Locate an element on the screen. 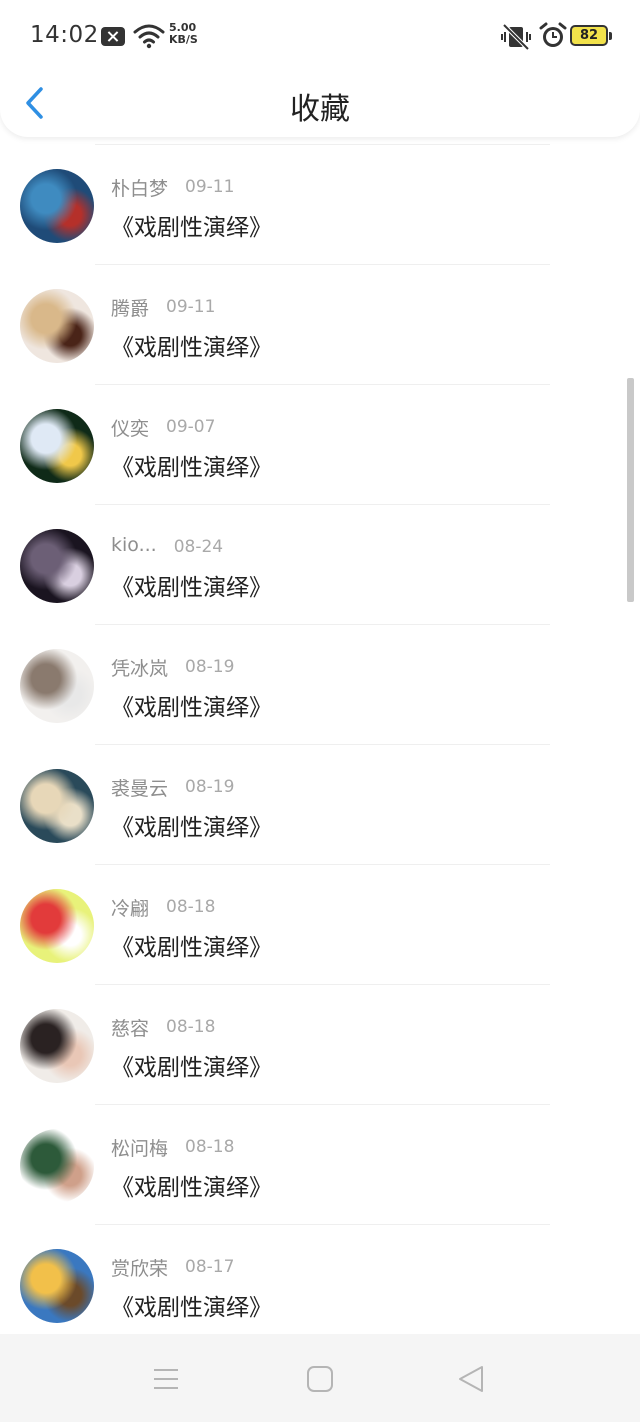 This screenshot has height=1422, width=640. user-name: 慈容 is located at coordinates (130, 1027).